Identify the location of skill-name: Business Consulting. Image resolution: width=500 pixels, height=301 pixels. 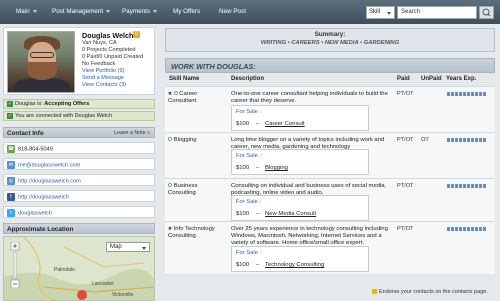
(197, 190).